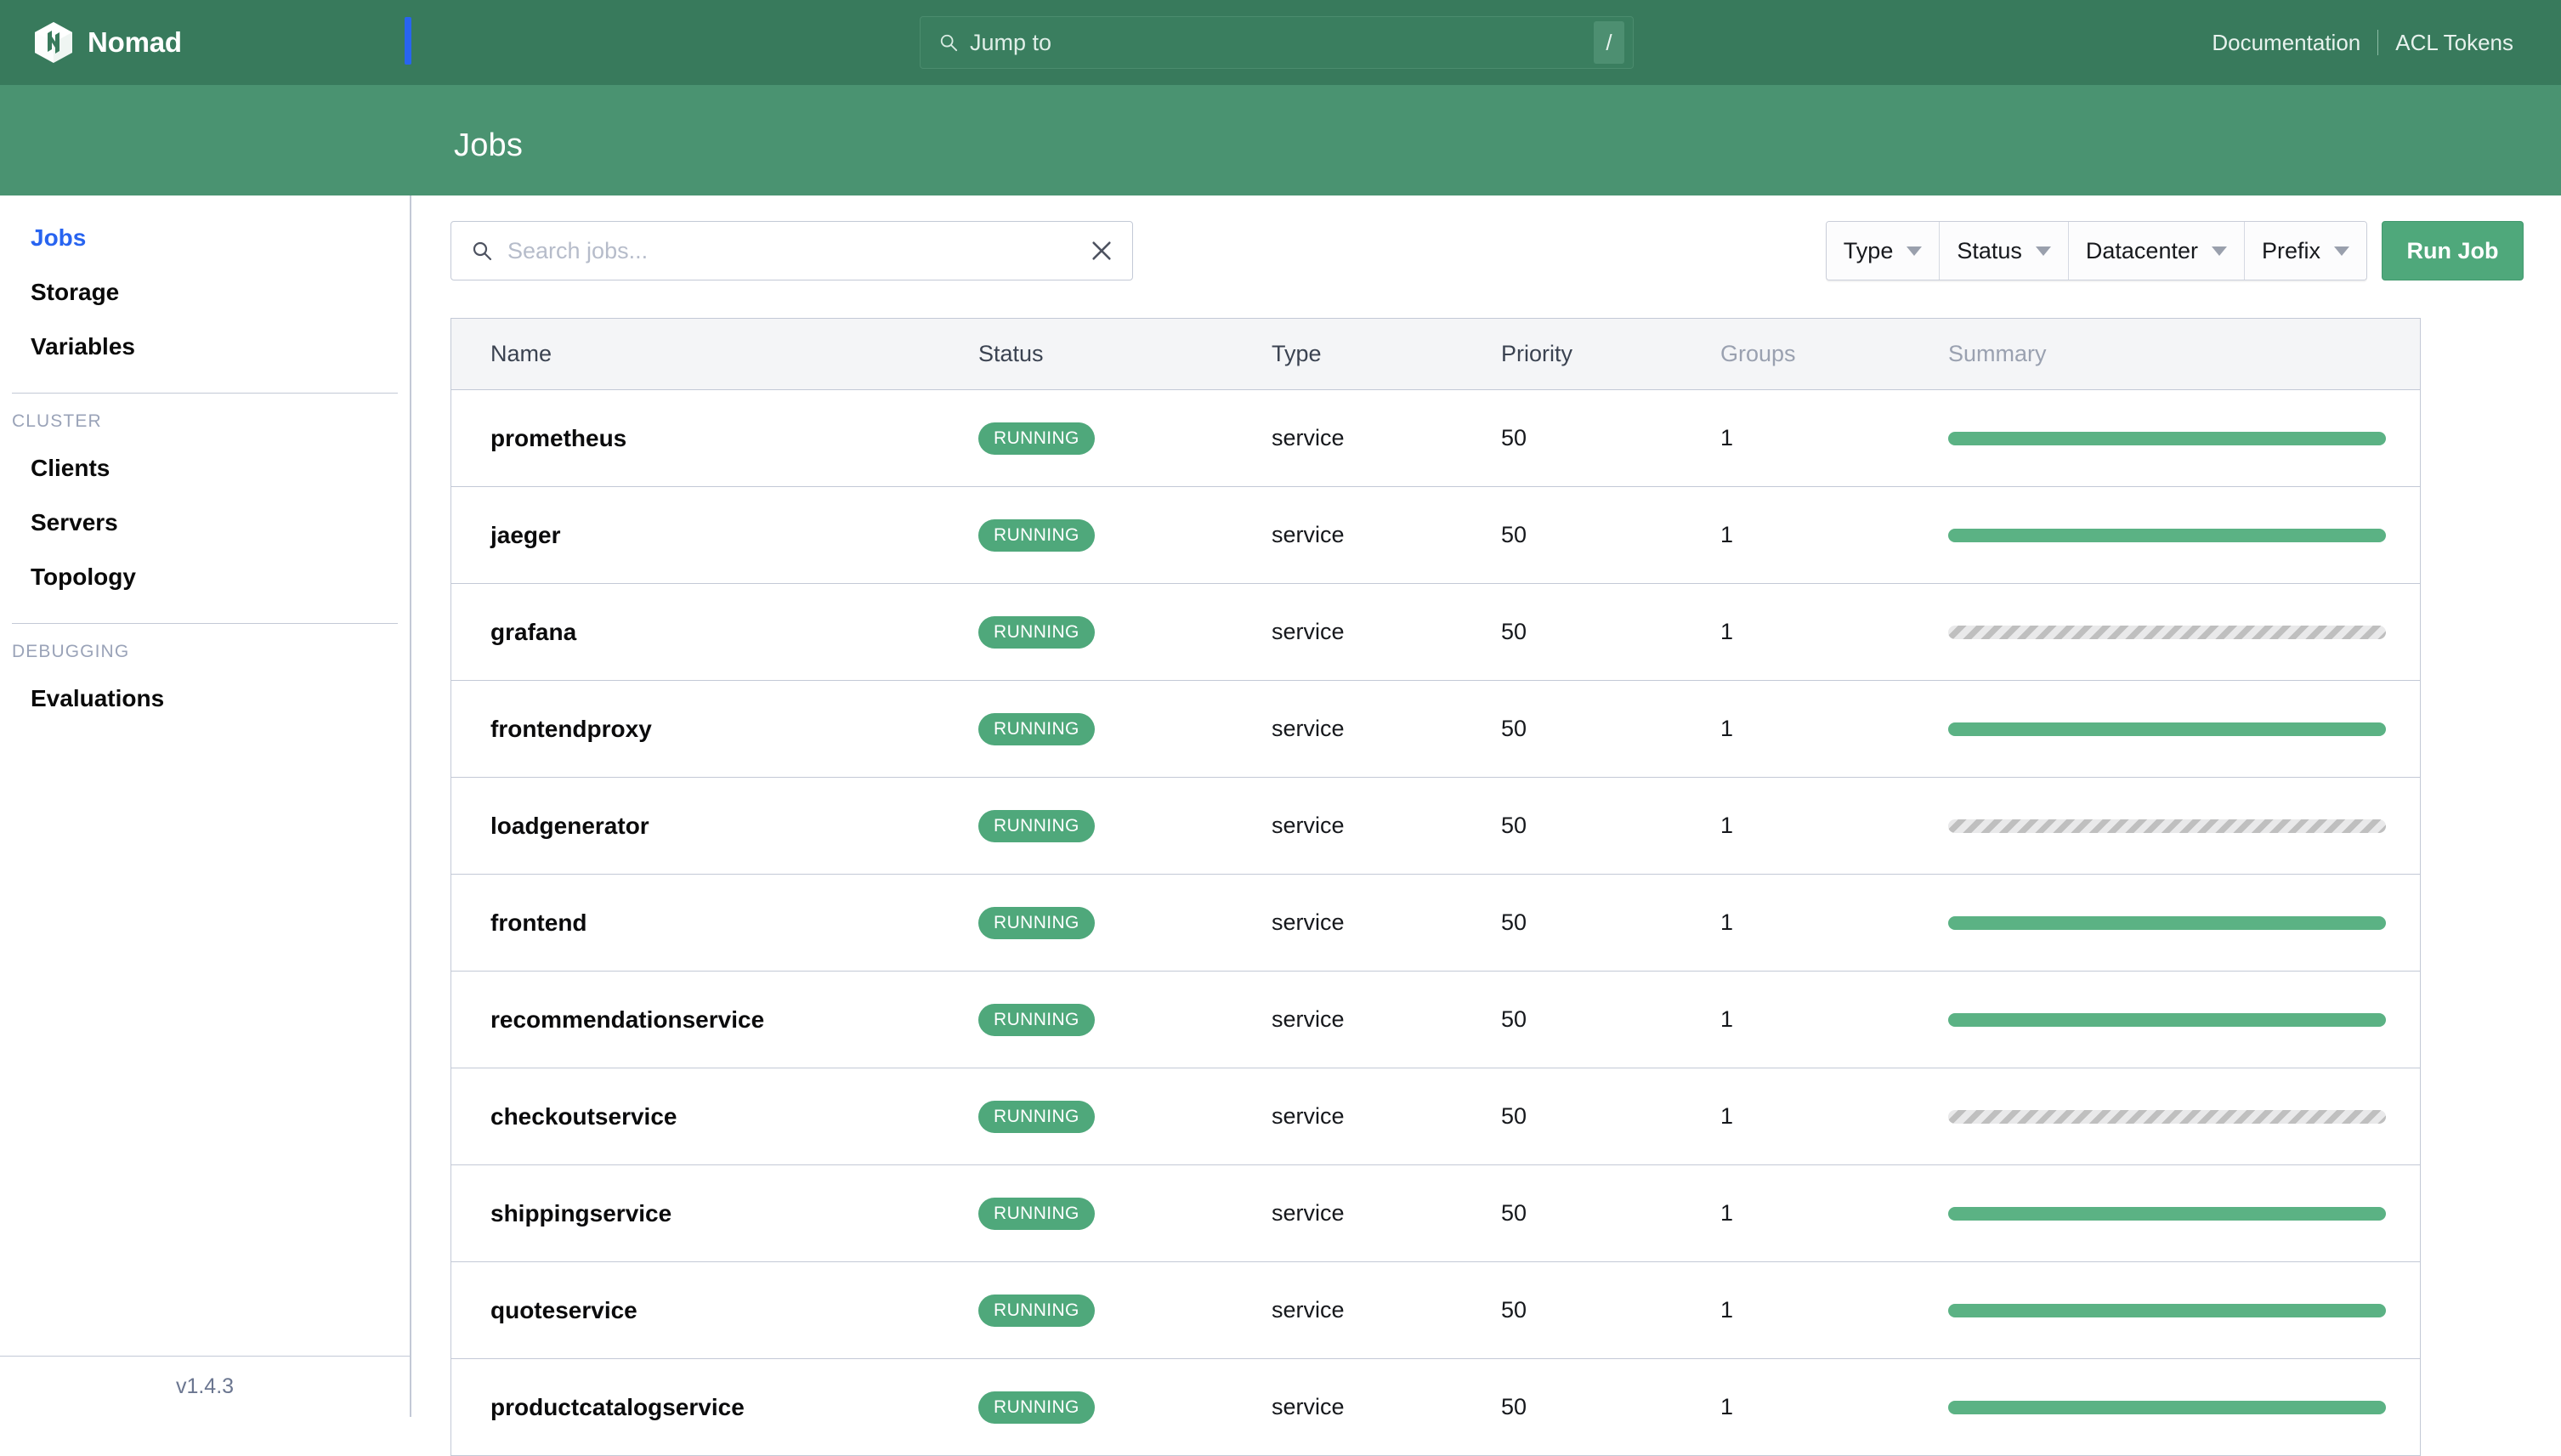 This screenshot has height=1456, width=2561. What do you see at coordinates (1125, 632) in the screenshot?
I see `job-status-cell: RUNNING` at bounding box center [1125, 632].